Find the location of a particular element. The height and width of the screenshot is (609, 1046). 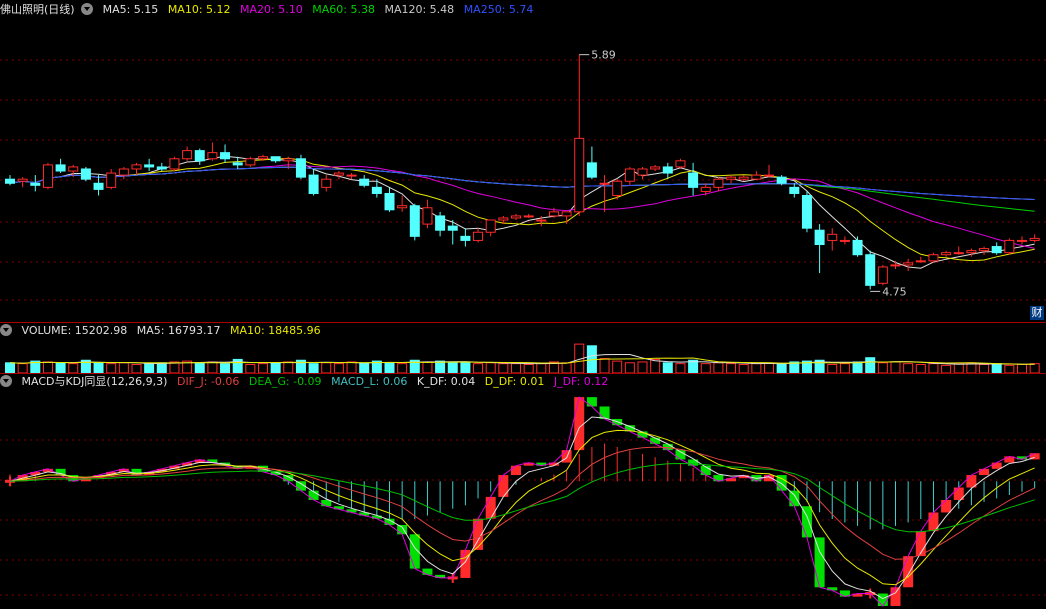

volume-ma5-label: MA5: 16793.17 is located at coordinates (178, 330).